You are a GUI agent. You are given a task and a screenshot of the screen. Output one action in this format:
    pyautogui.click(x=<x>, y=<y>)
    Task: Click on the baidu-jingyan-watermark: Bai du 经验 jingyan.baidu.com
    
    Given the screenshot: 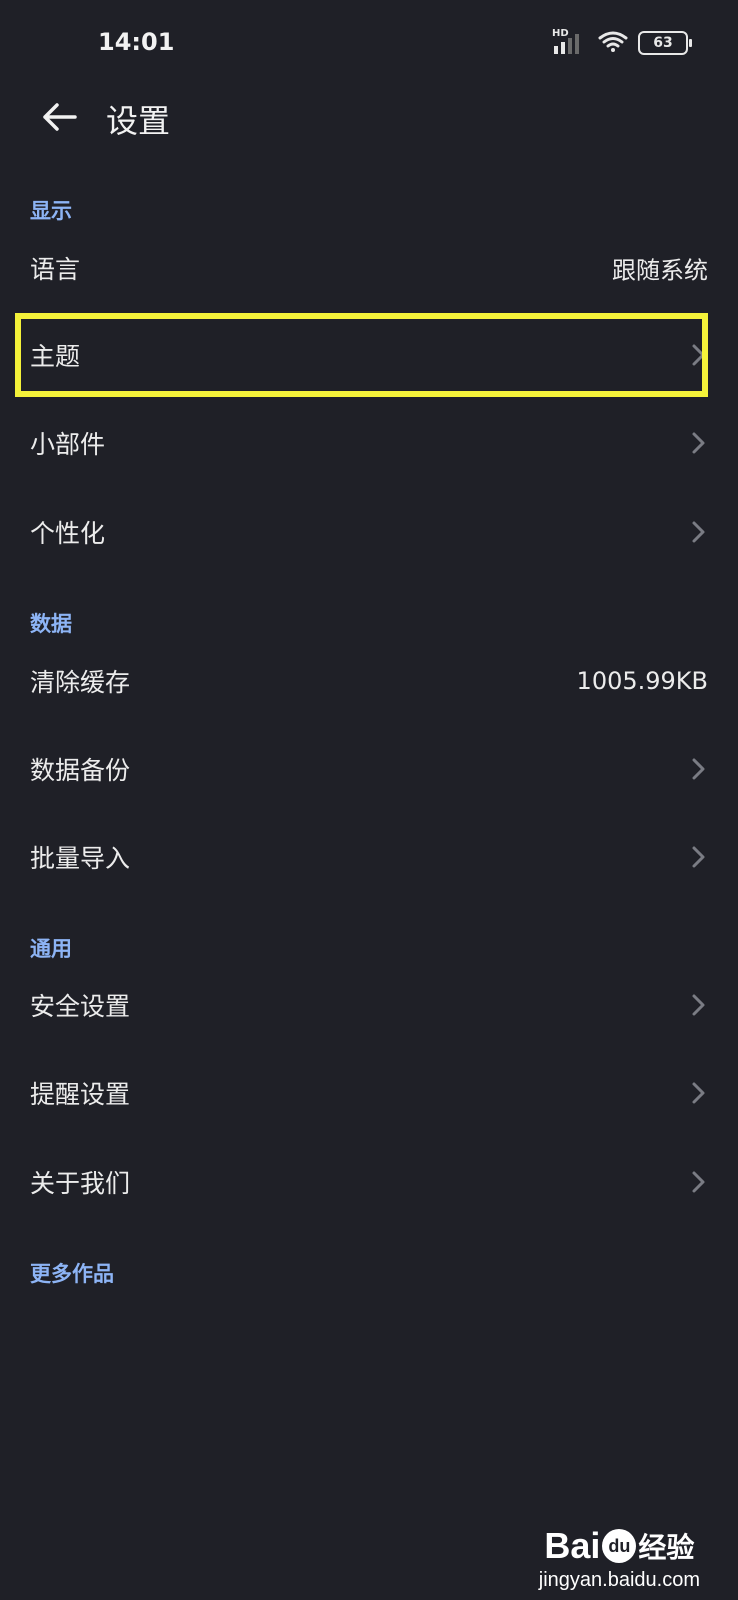 What is the action you would take?
    pyautogui.click(x=619, y=1558)
    